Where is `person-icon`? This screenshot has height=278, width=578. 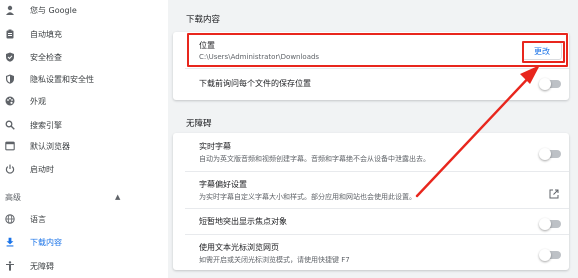 person-icon is located at coordinates (10, 10).